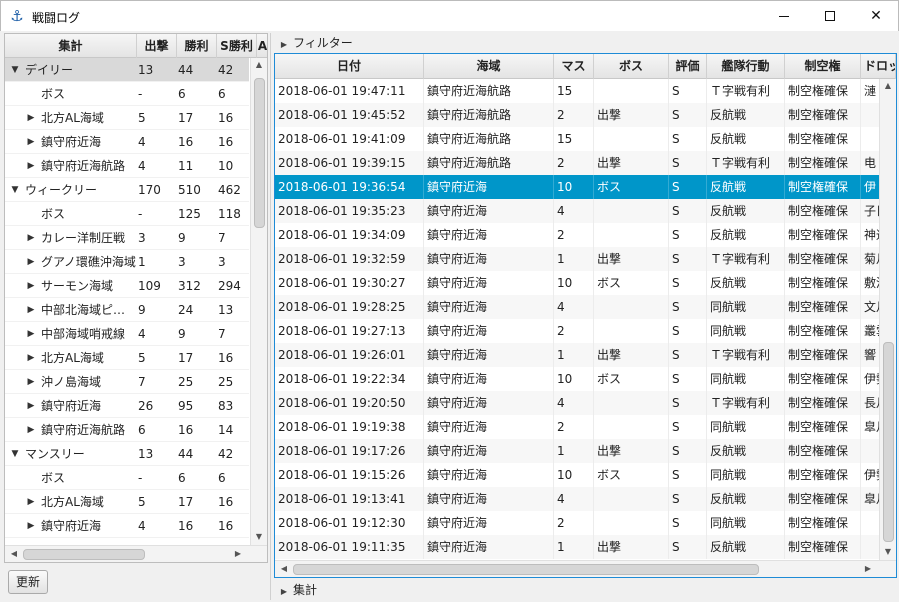 The image size is (899, 602). Describe the element at coordinates (237, 46) in the screenshot. I see `column-header-s-wins: S勝利` at that location.